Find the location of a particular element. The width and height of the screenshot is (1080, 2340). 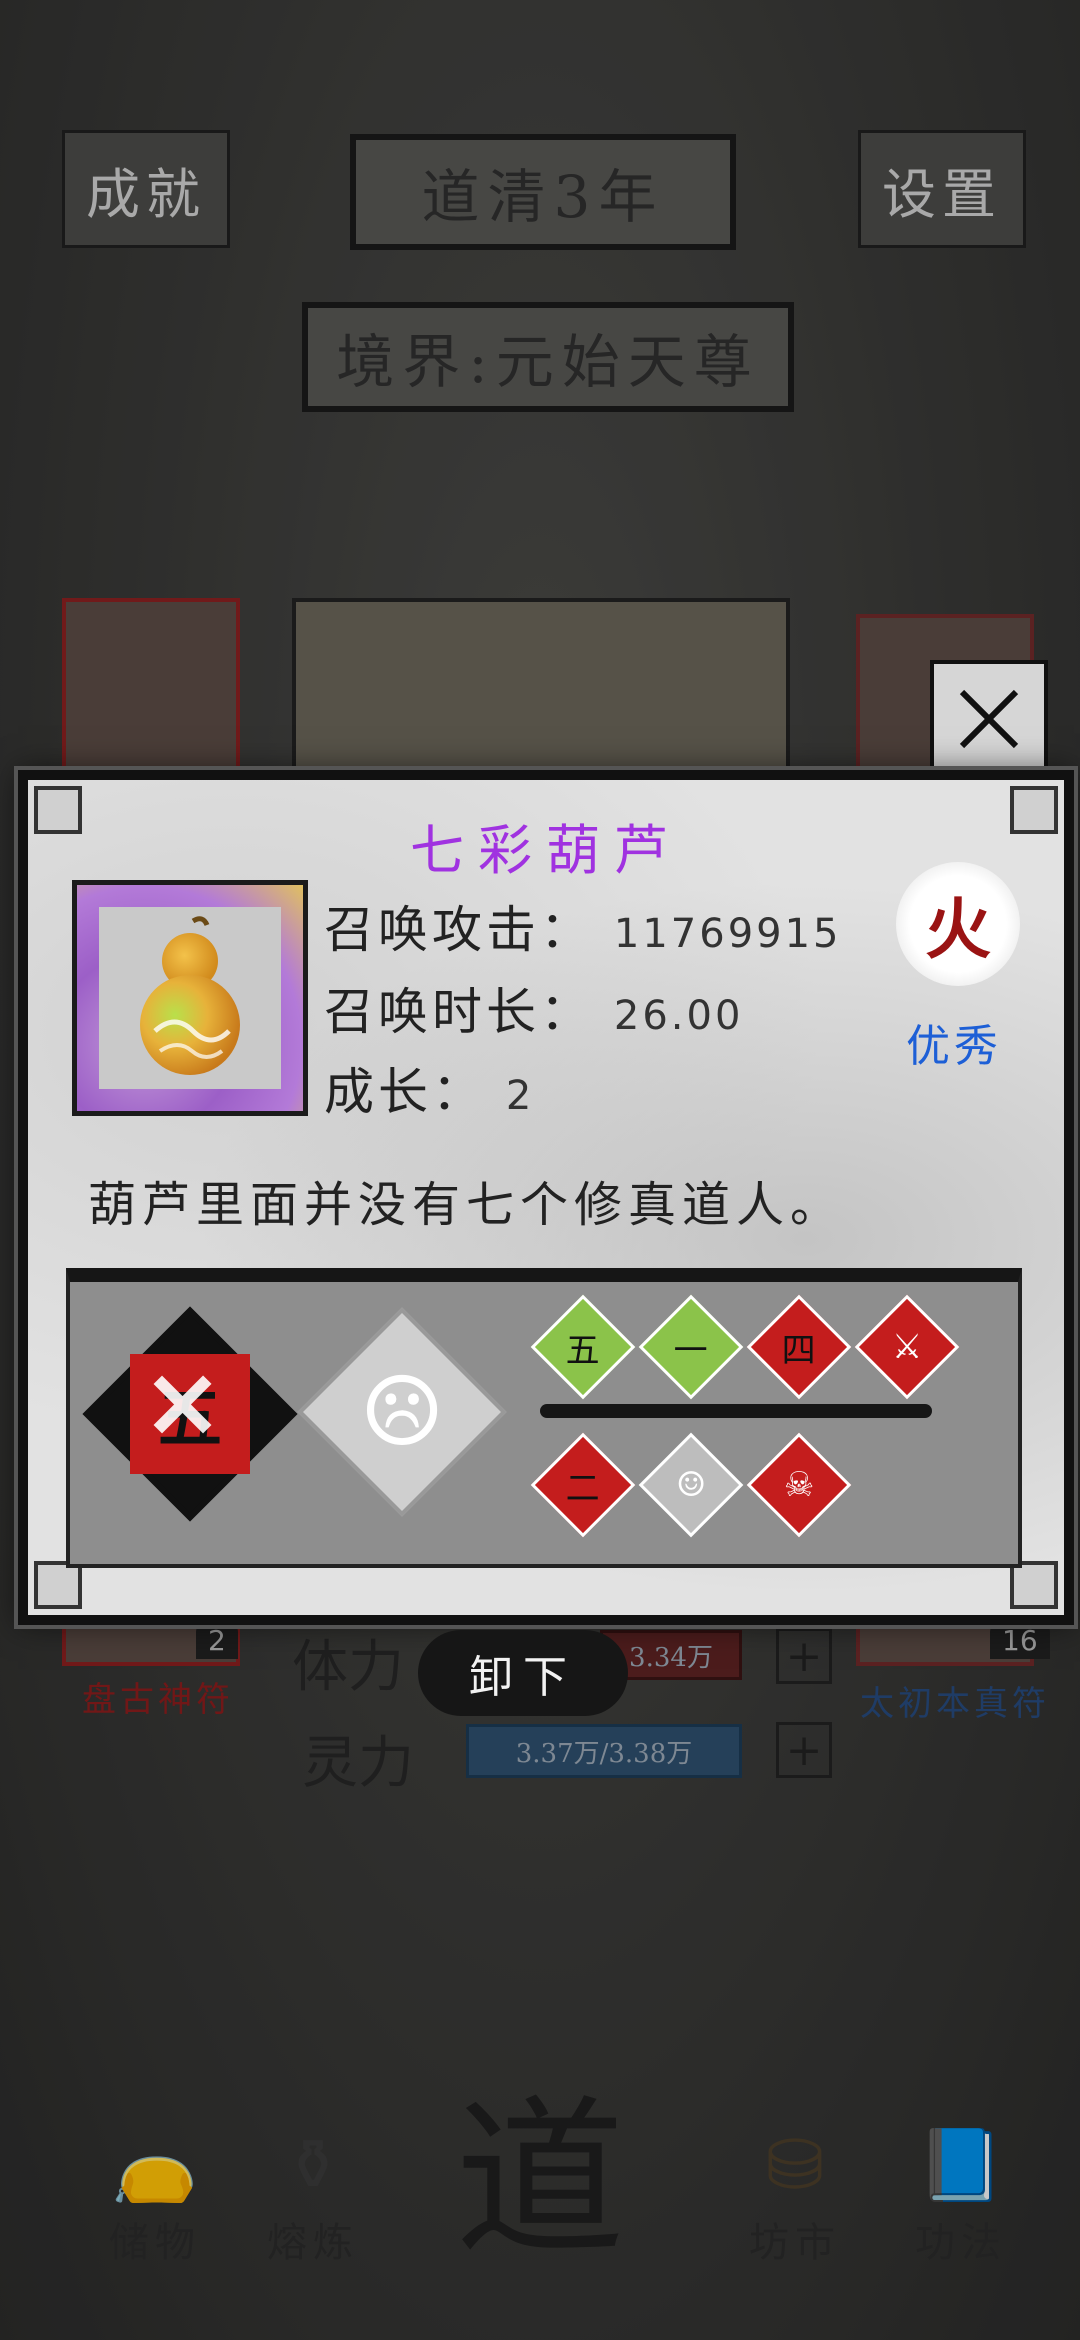

gourd-icon is located at coordinates (190, 995).